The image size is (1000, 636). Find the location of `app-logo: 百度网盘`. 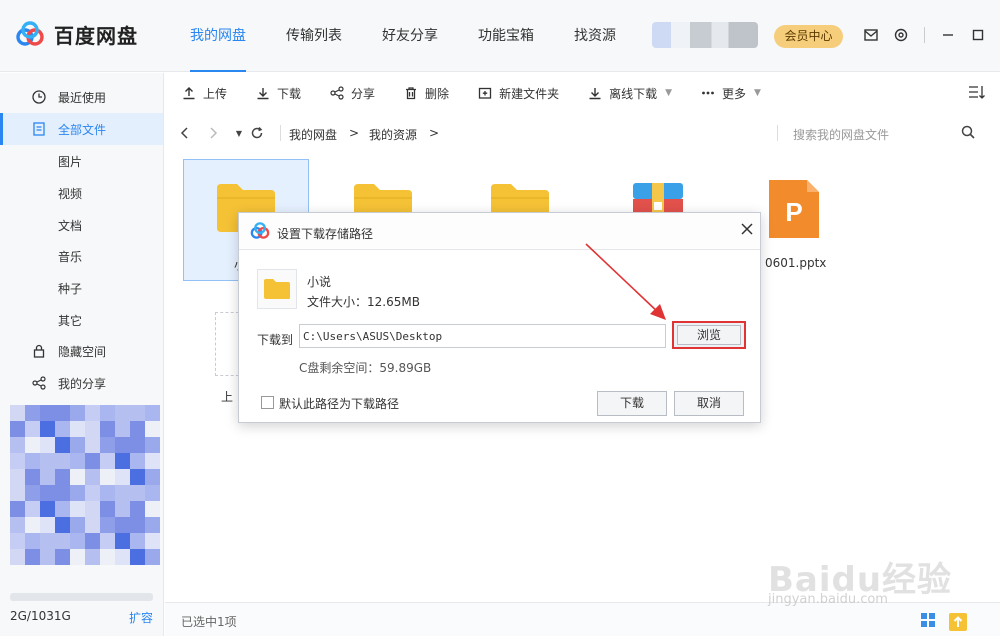

app-logo: 百度网盘 is located at coordinates (76, 34).